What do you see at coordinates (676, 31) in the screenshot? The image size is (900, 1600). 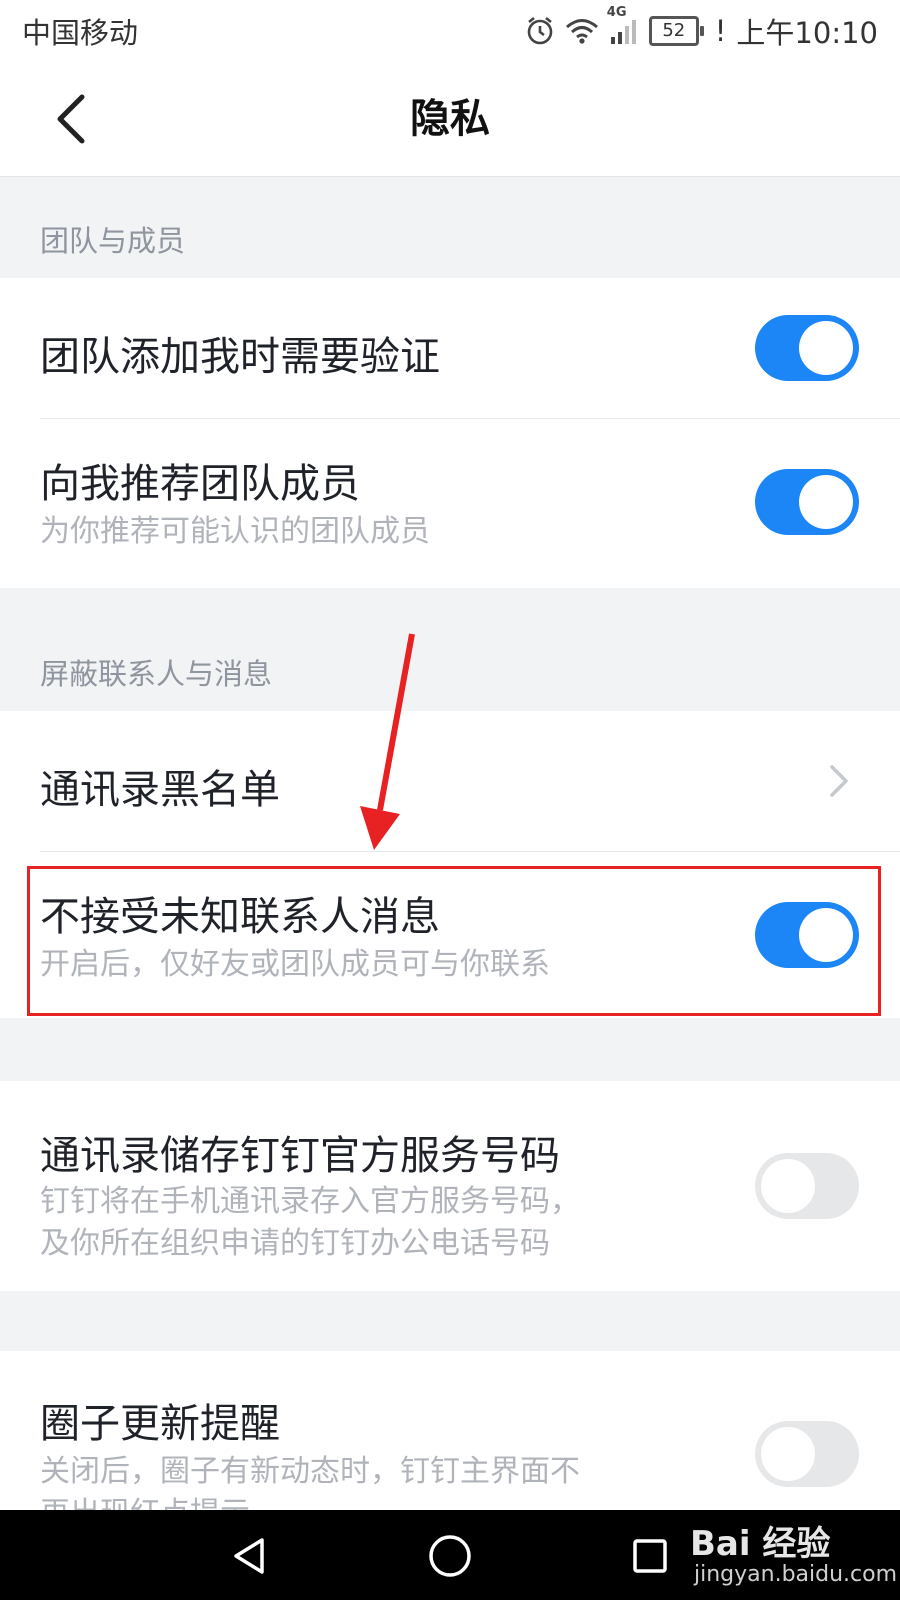 I see `battery-icon: 52` at bounding box center [676, 31].